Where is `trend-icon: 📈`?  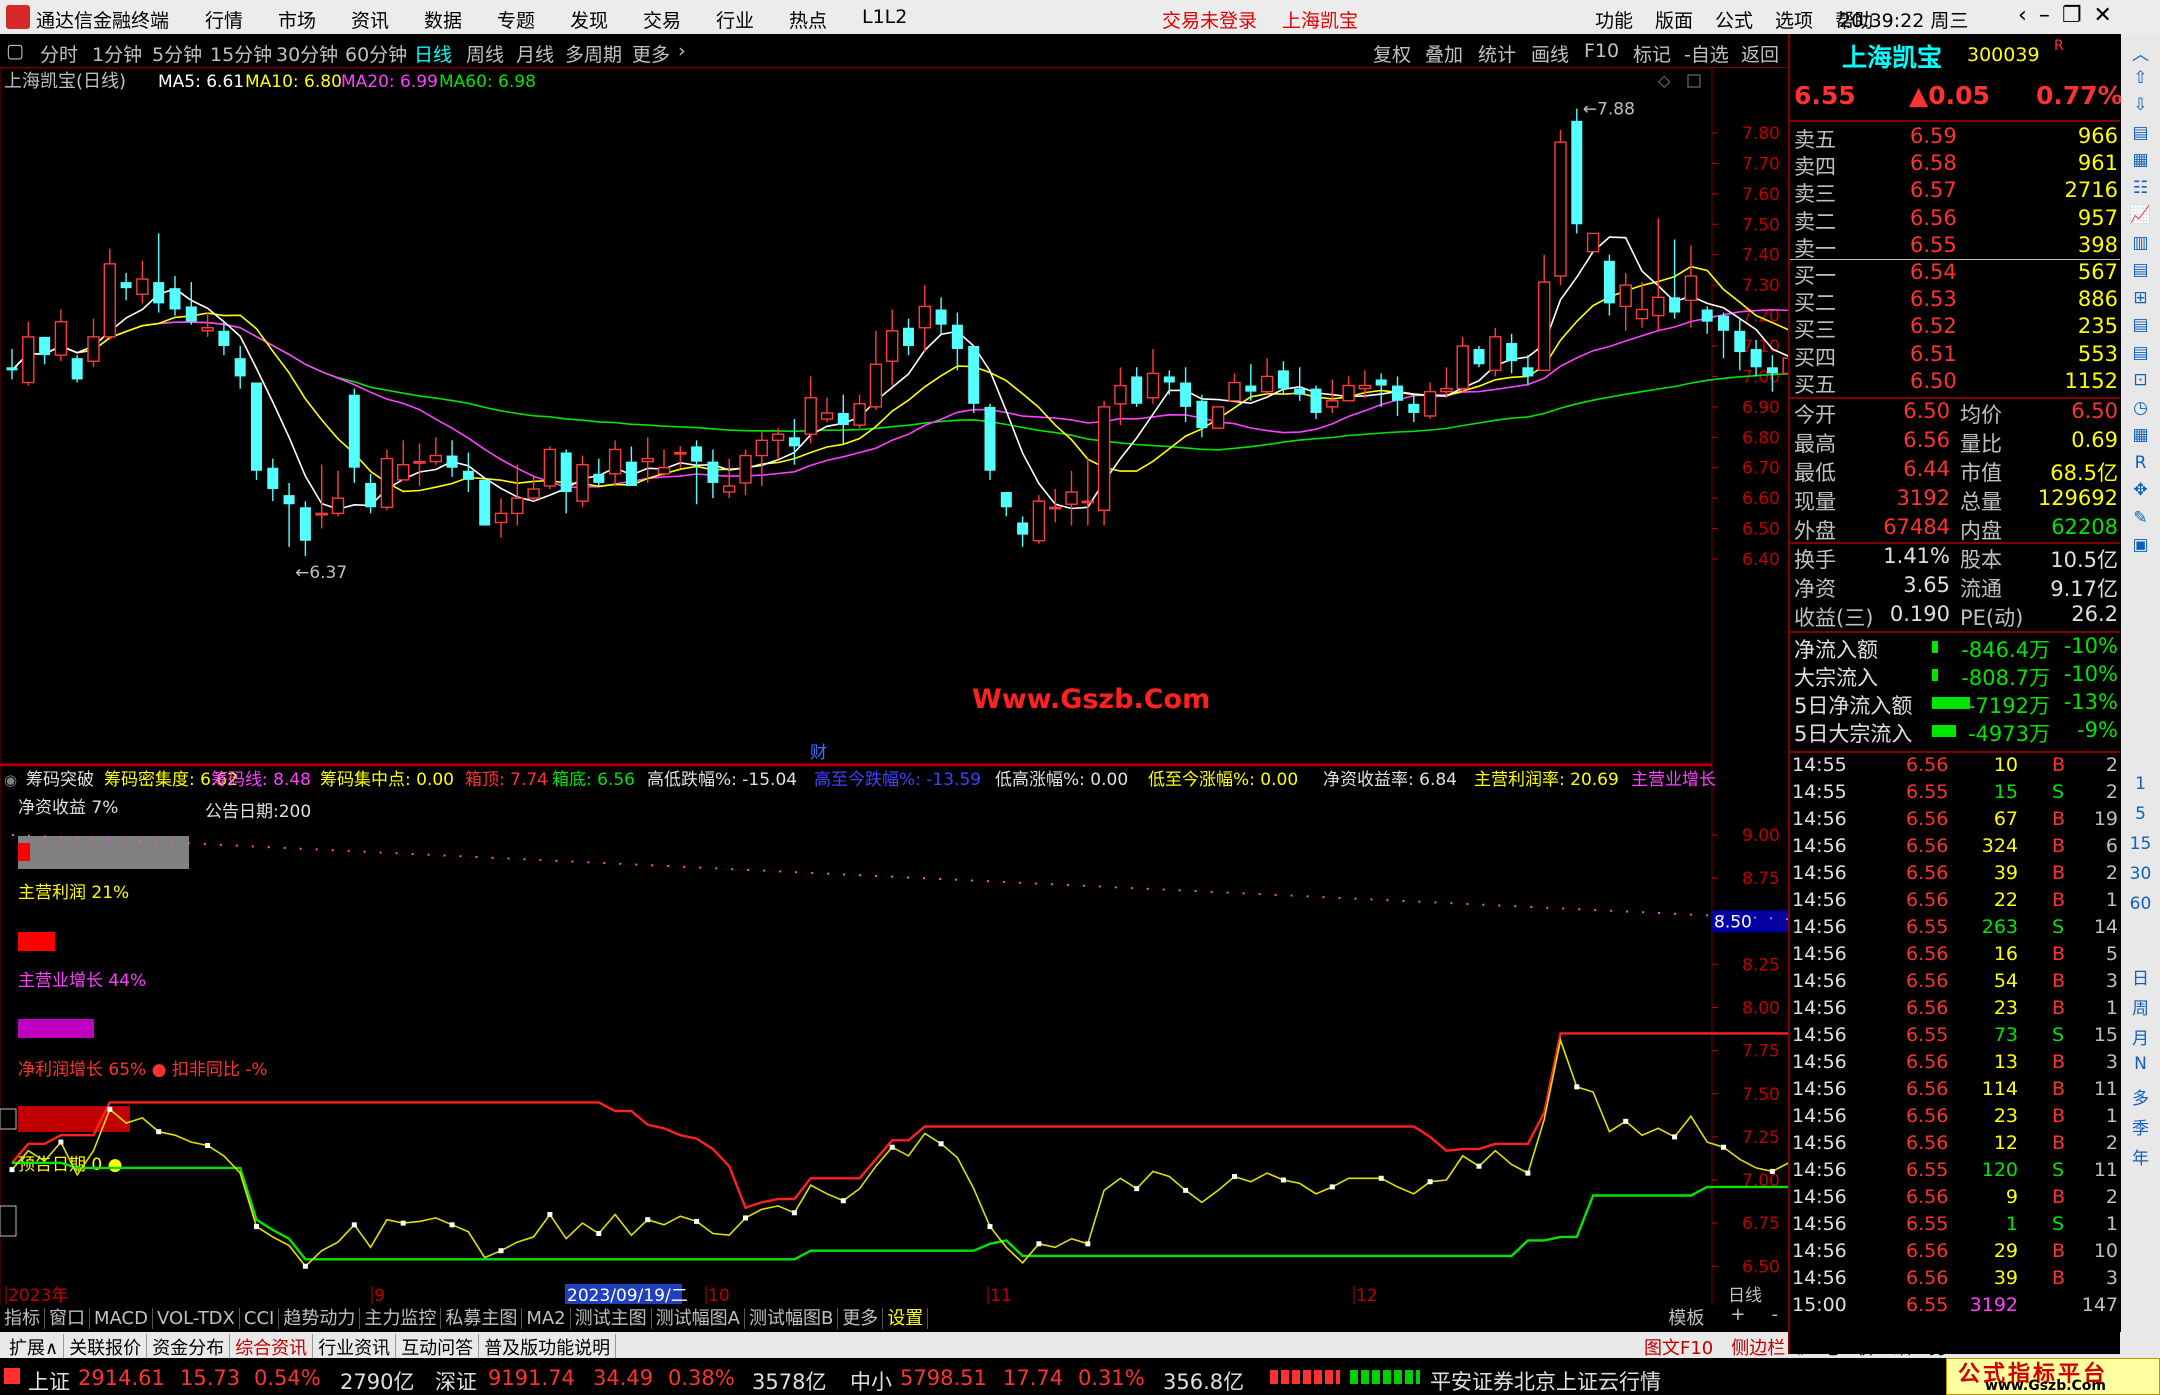 trend-icon: 📈 is located at coordinates (2140, 215).